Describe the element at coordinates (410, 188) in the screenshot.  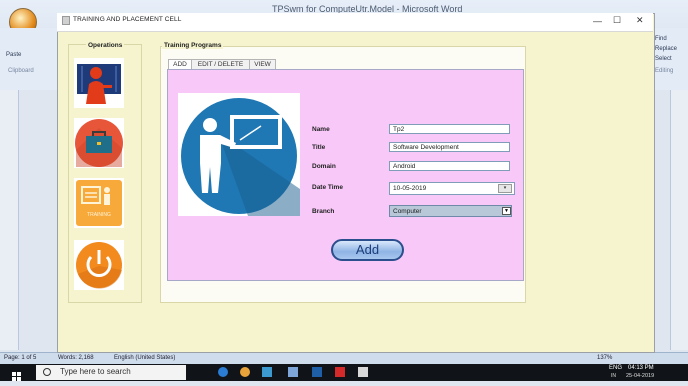
I see `datetime-value: 10-05-2019` at that location.